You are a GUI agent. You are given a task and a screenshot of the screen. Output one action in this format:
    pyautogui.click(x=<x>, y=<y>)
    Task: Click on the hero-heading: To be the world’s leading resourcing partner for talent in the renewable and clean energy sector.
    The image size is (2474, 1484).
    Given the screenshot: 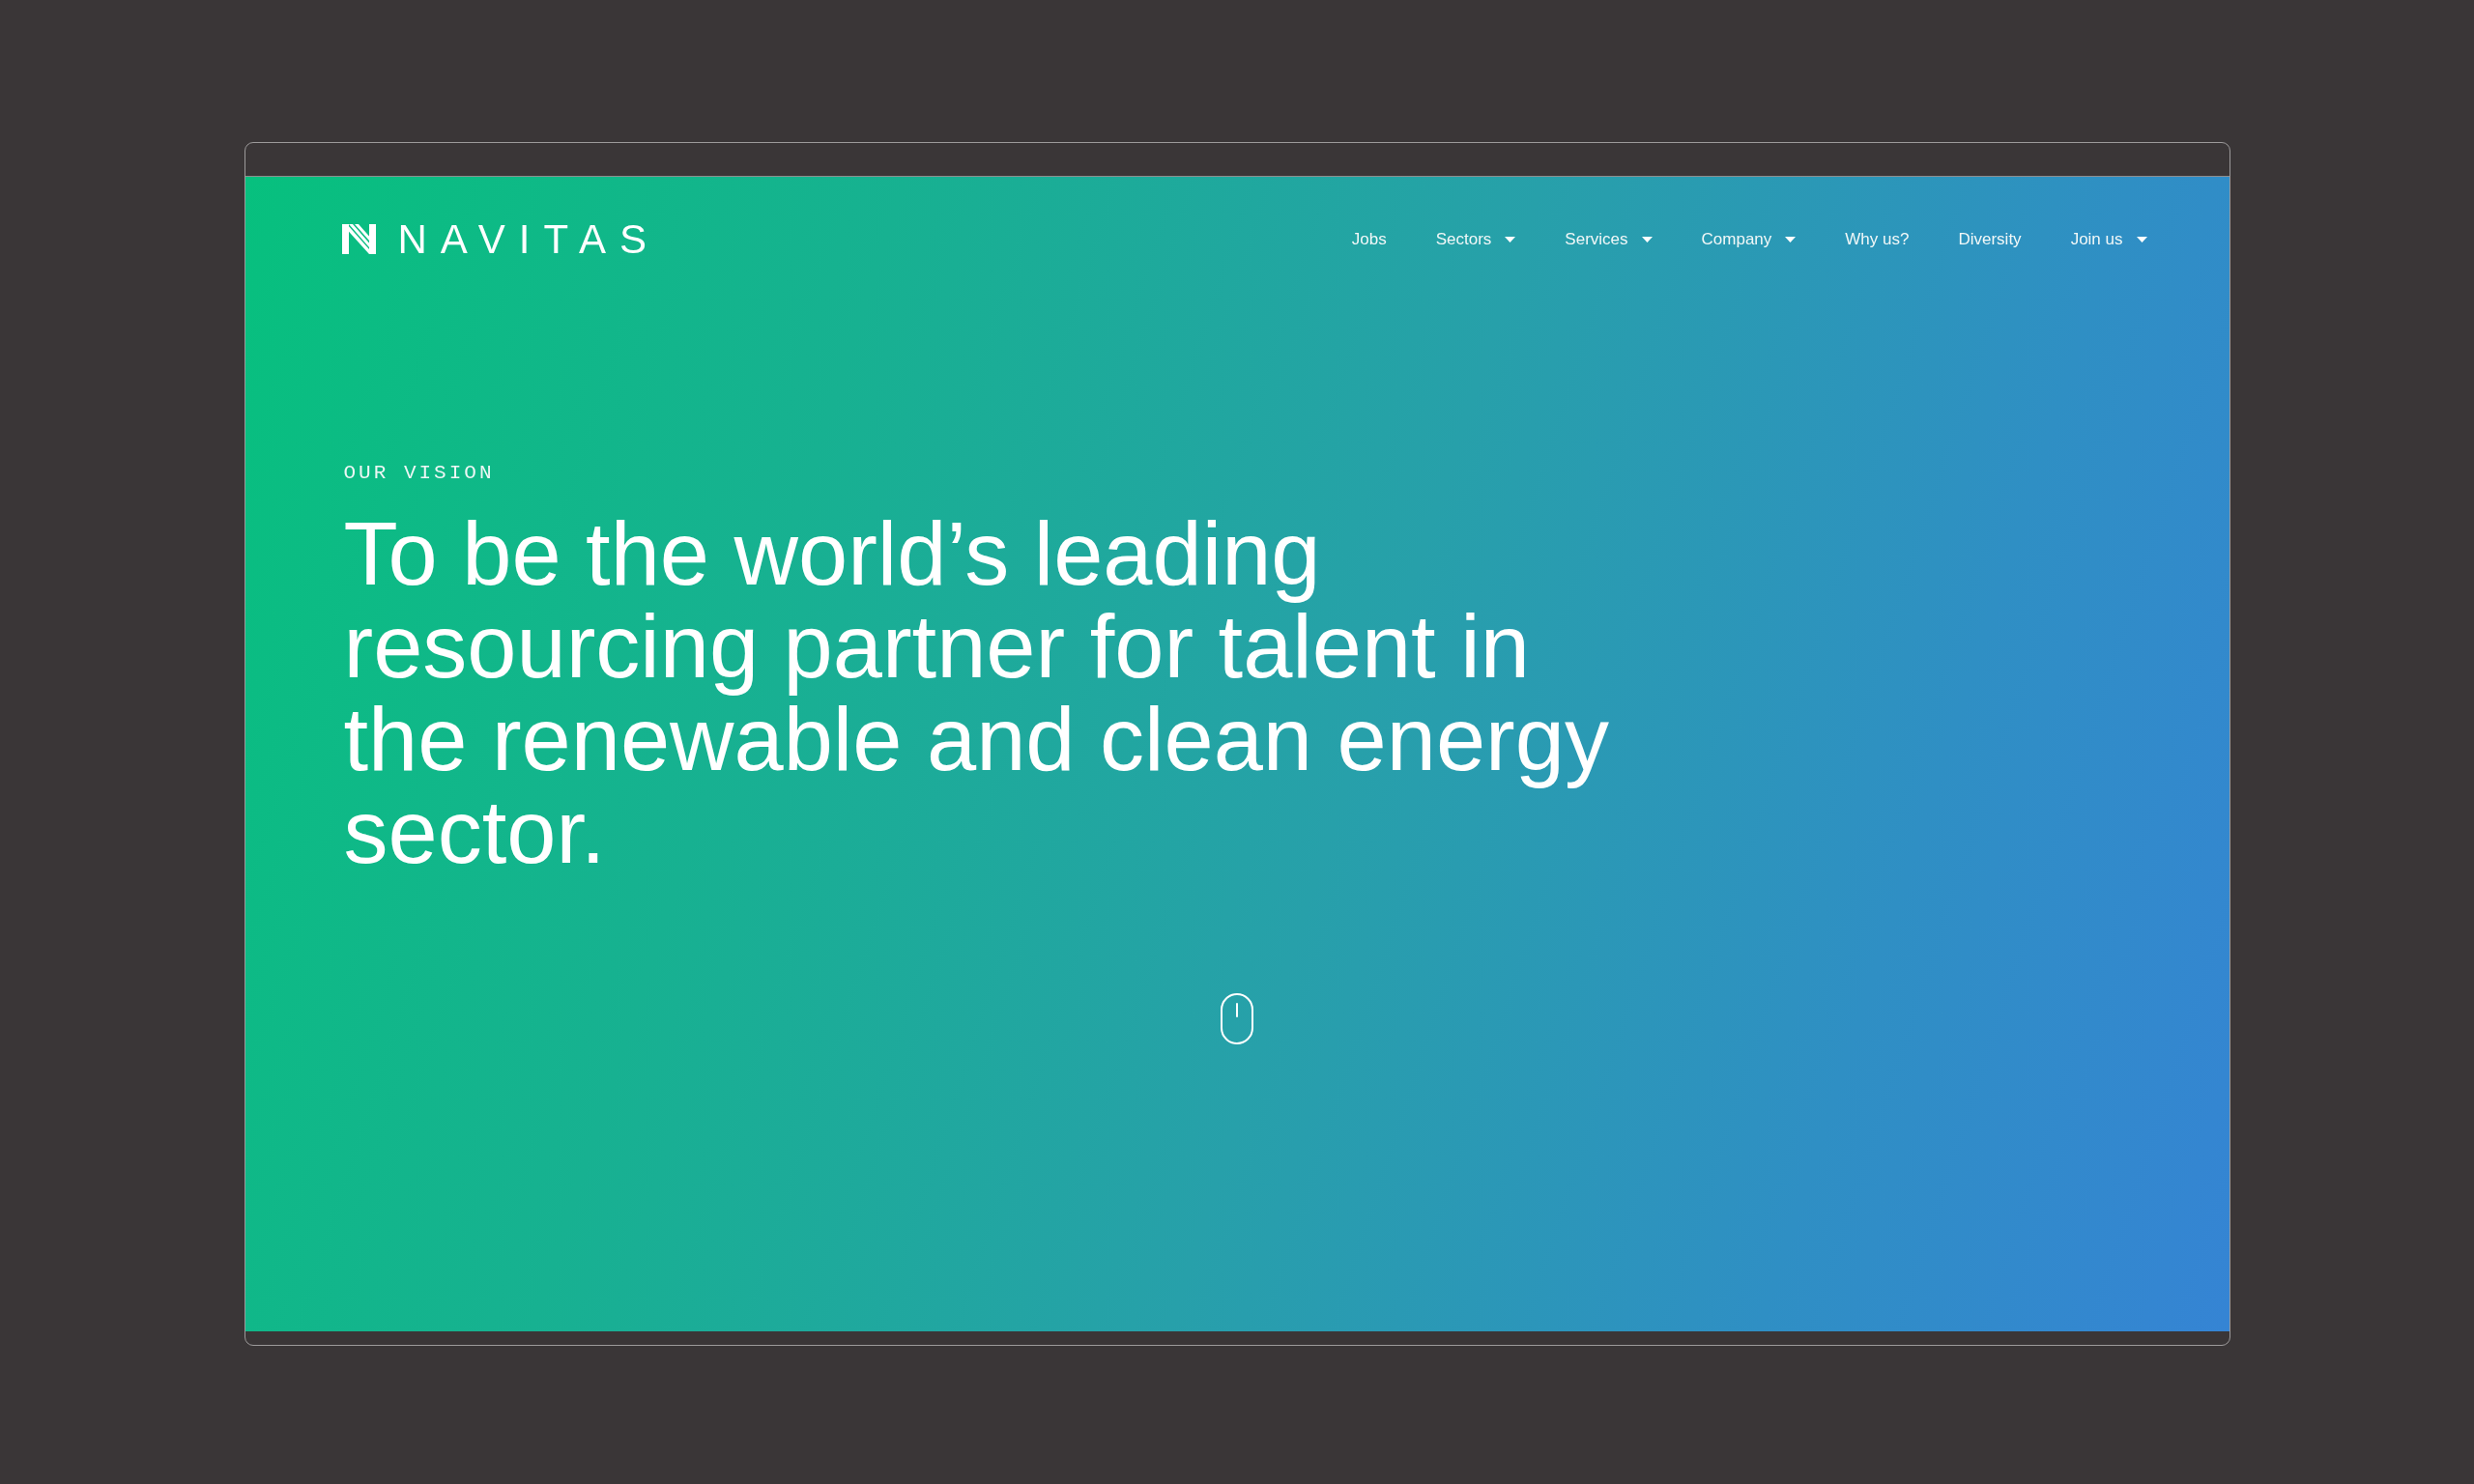 What is the action you would take?
    pyautogui.click(x=977, y=693)
    